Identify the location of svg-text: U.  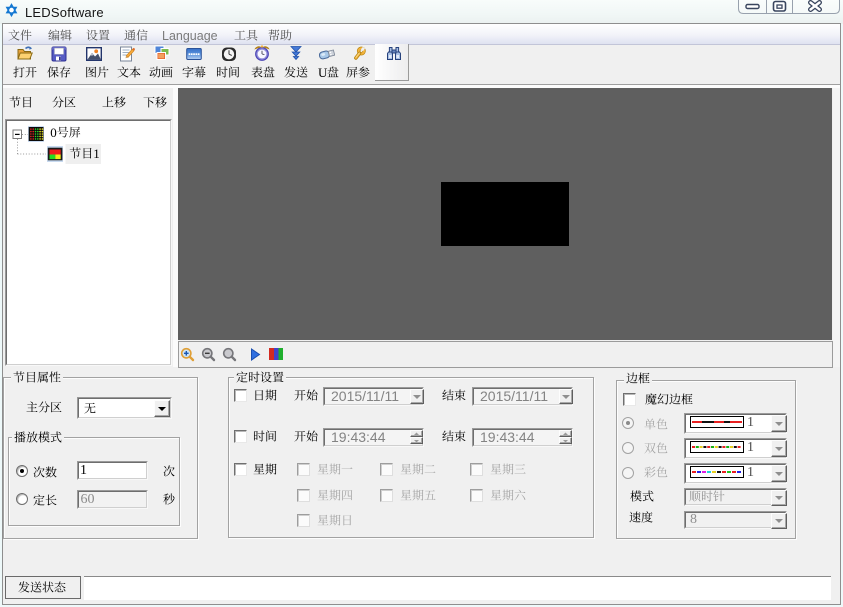
(323, 72).